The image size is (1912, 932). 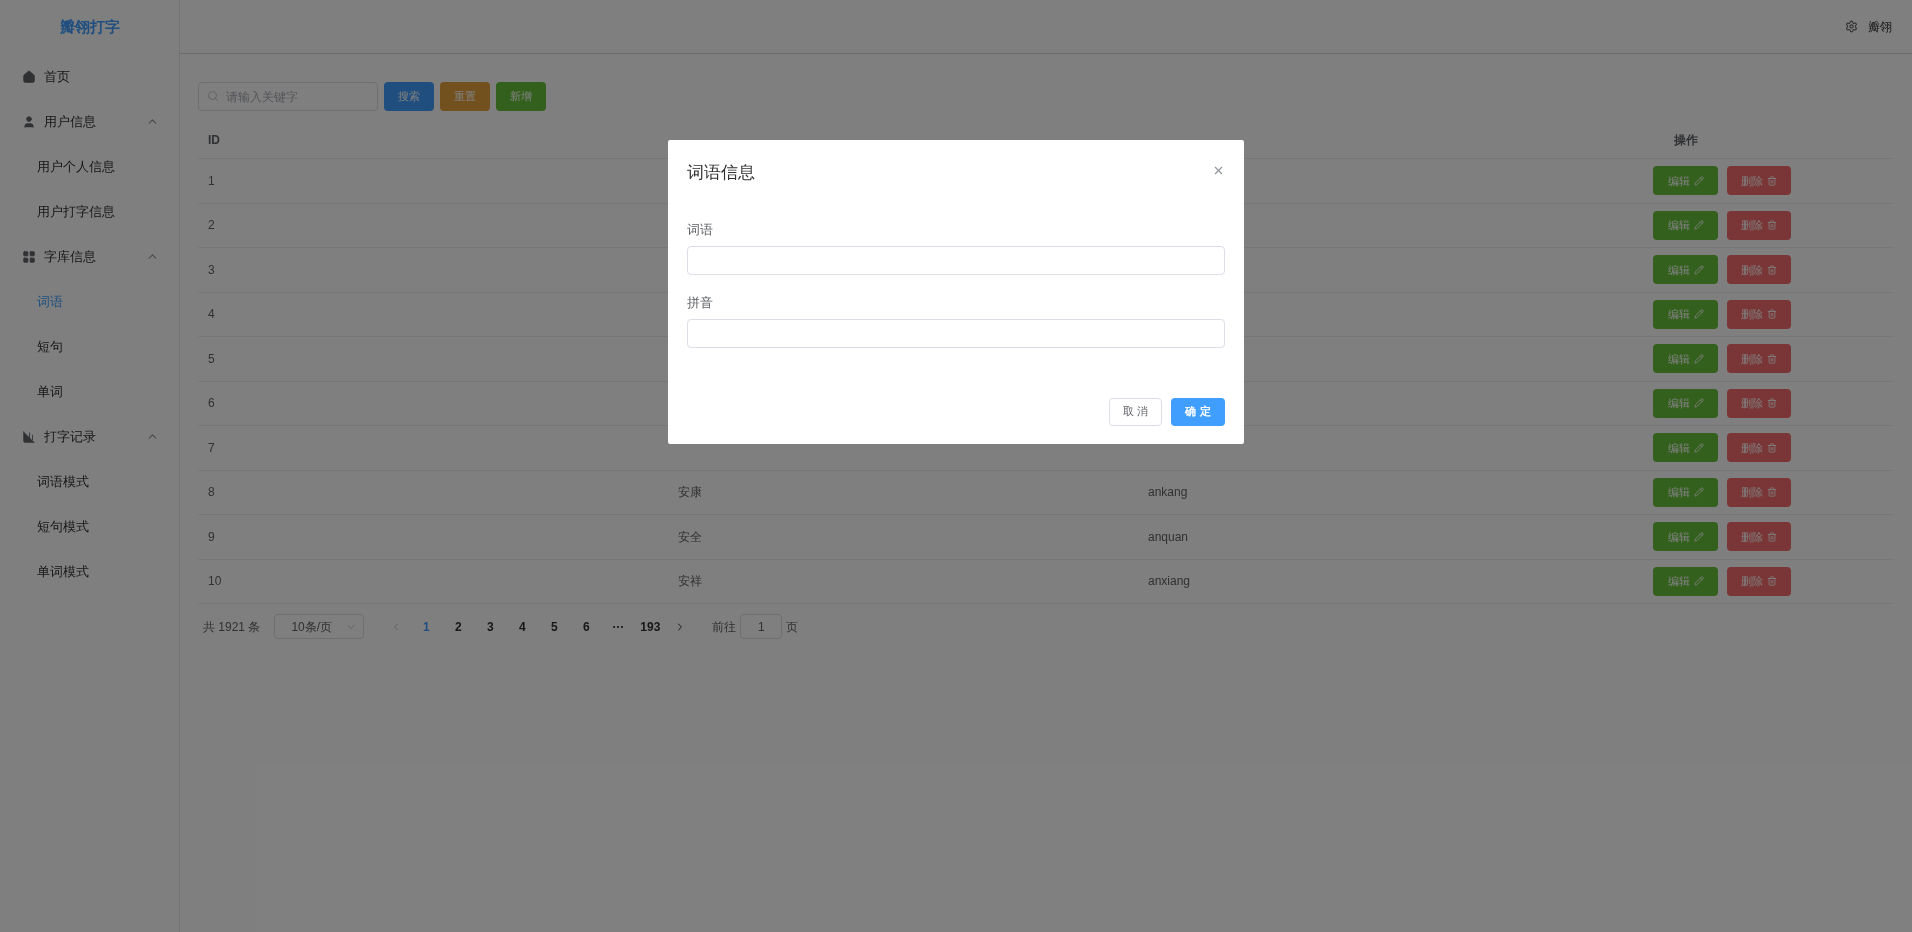 What do you see at coordinates (724, 627) in the screenshot?
I see `goto-label: 前往` at bounding box center [724, 627].